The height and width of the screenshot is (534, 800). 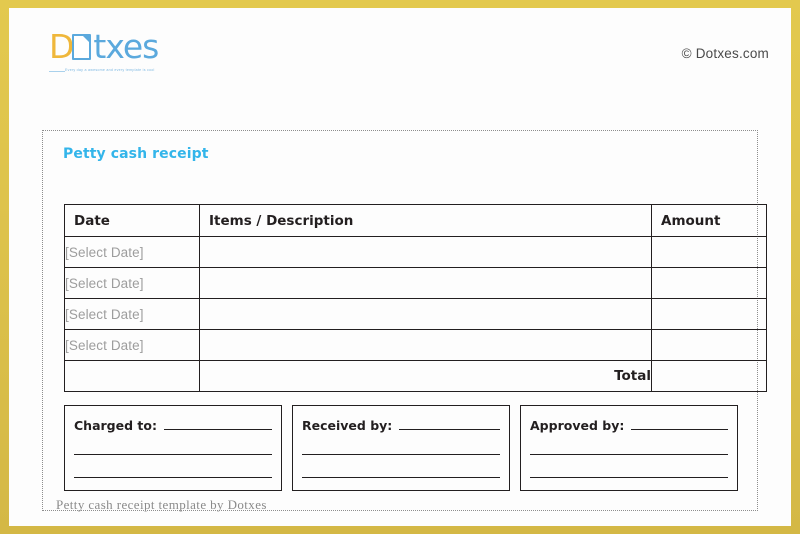 I want to click on copyright-notice: © Dotxes.com, so click(x=725, y=53).